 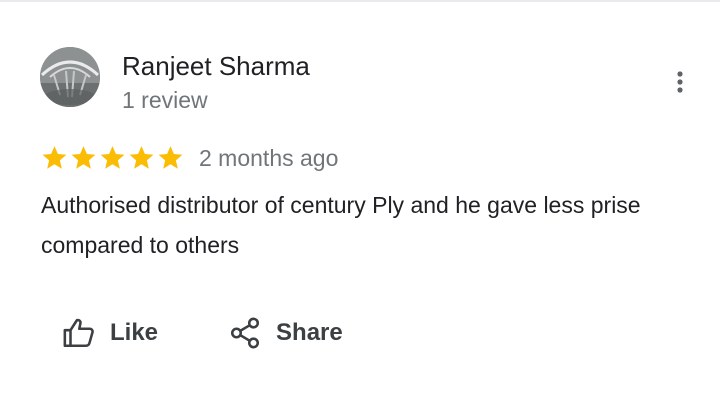 I want to click on more-options-button, so click(x=680, y=82).